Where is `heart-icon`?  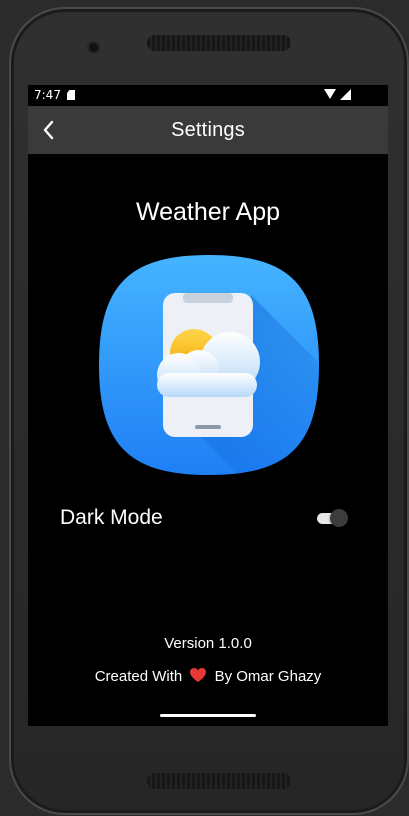
heart-icon is located at coordinates (198, 675).